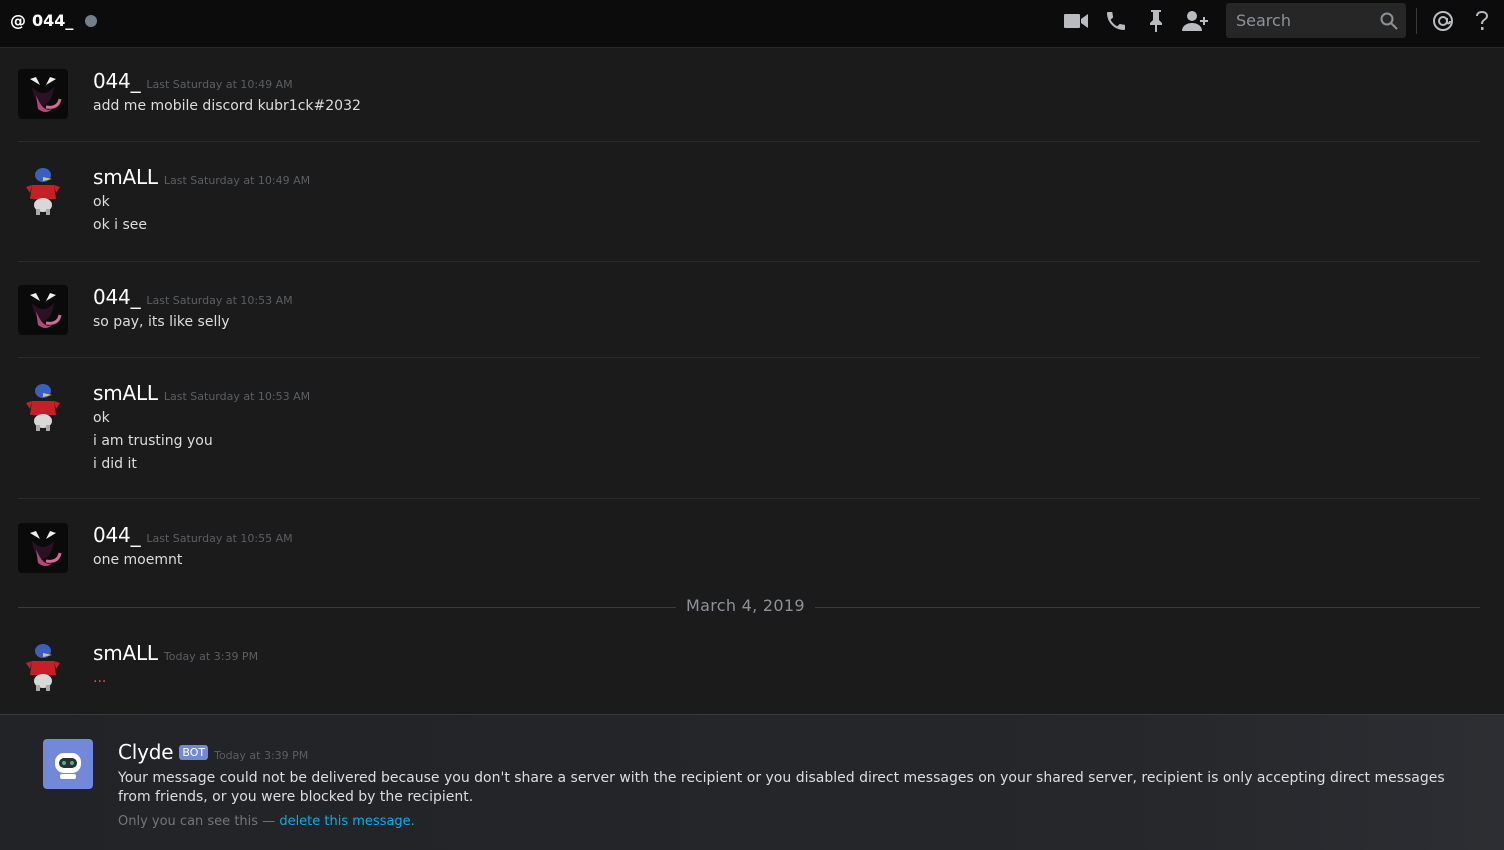 The image size is (1504, 850). I want to click on message-timestamp: Last Saturday at 10:55 AM, so click(219, 538).